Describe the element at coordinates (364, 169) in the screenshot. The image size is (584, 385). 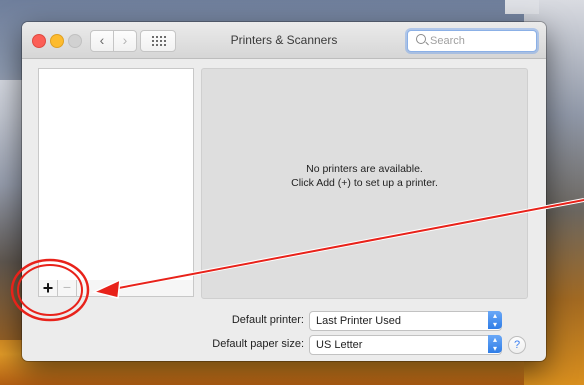
I see `empty-state-line-1: No printers are available.` at that location.